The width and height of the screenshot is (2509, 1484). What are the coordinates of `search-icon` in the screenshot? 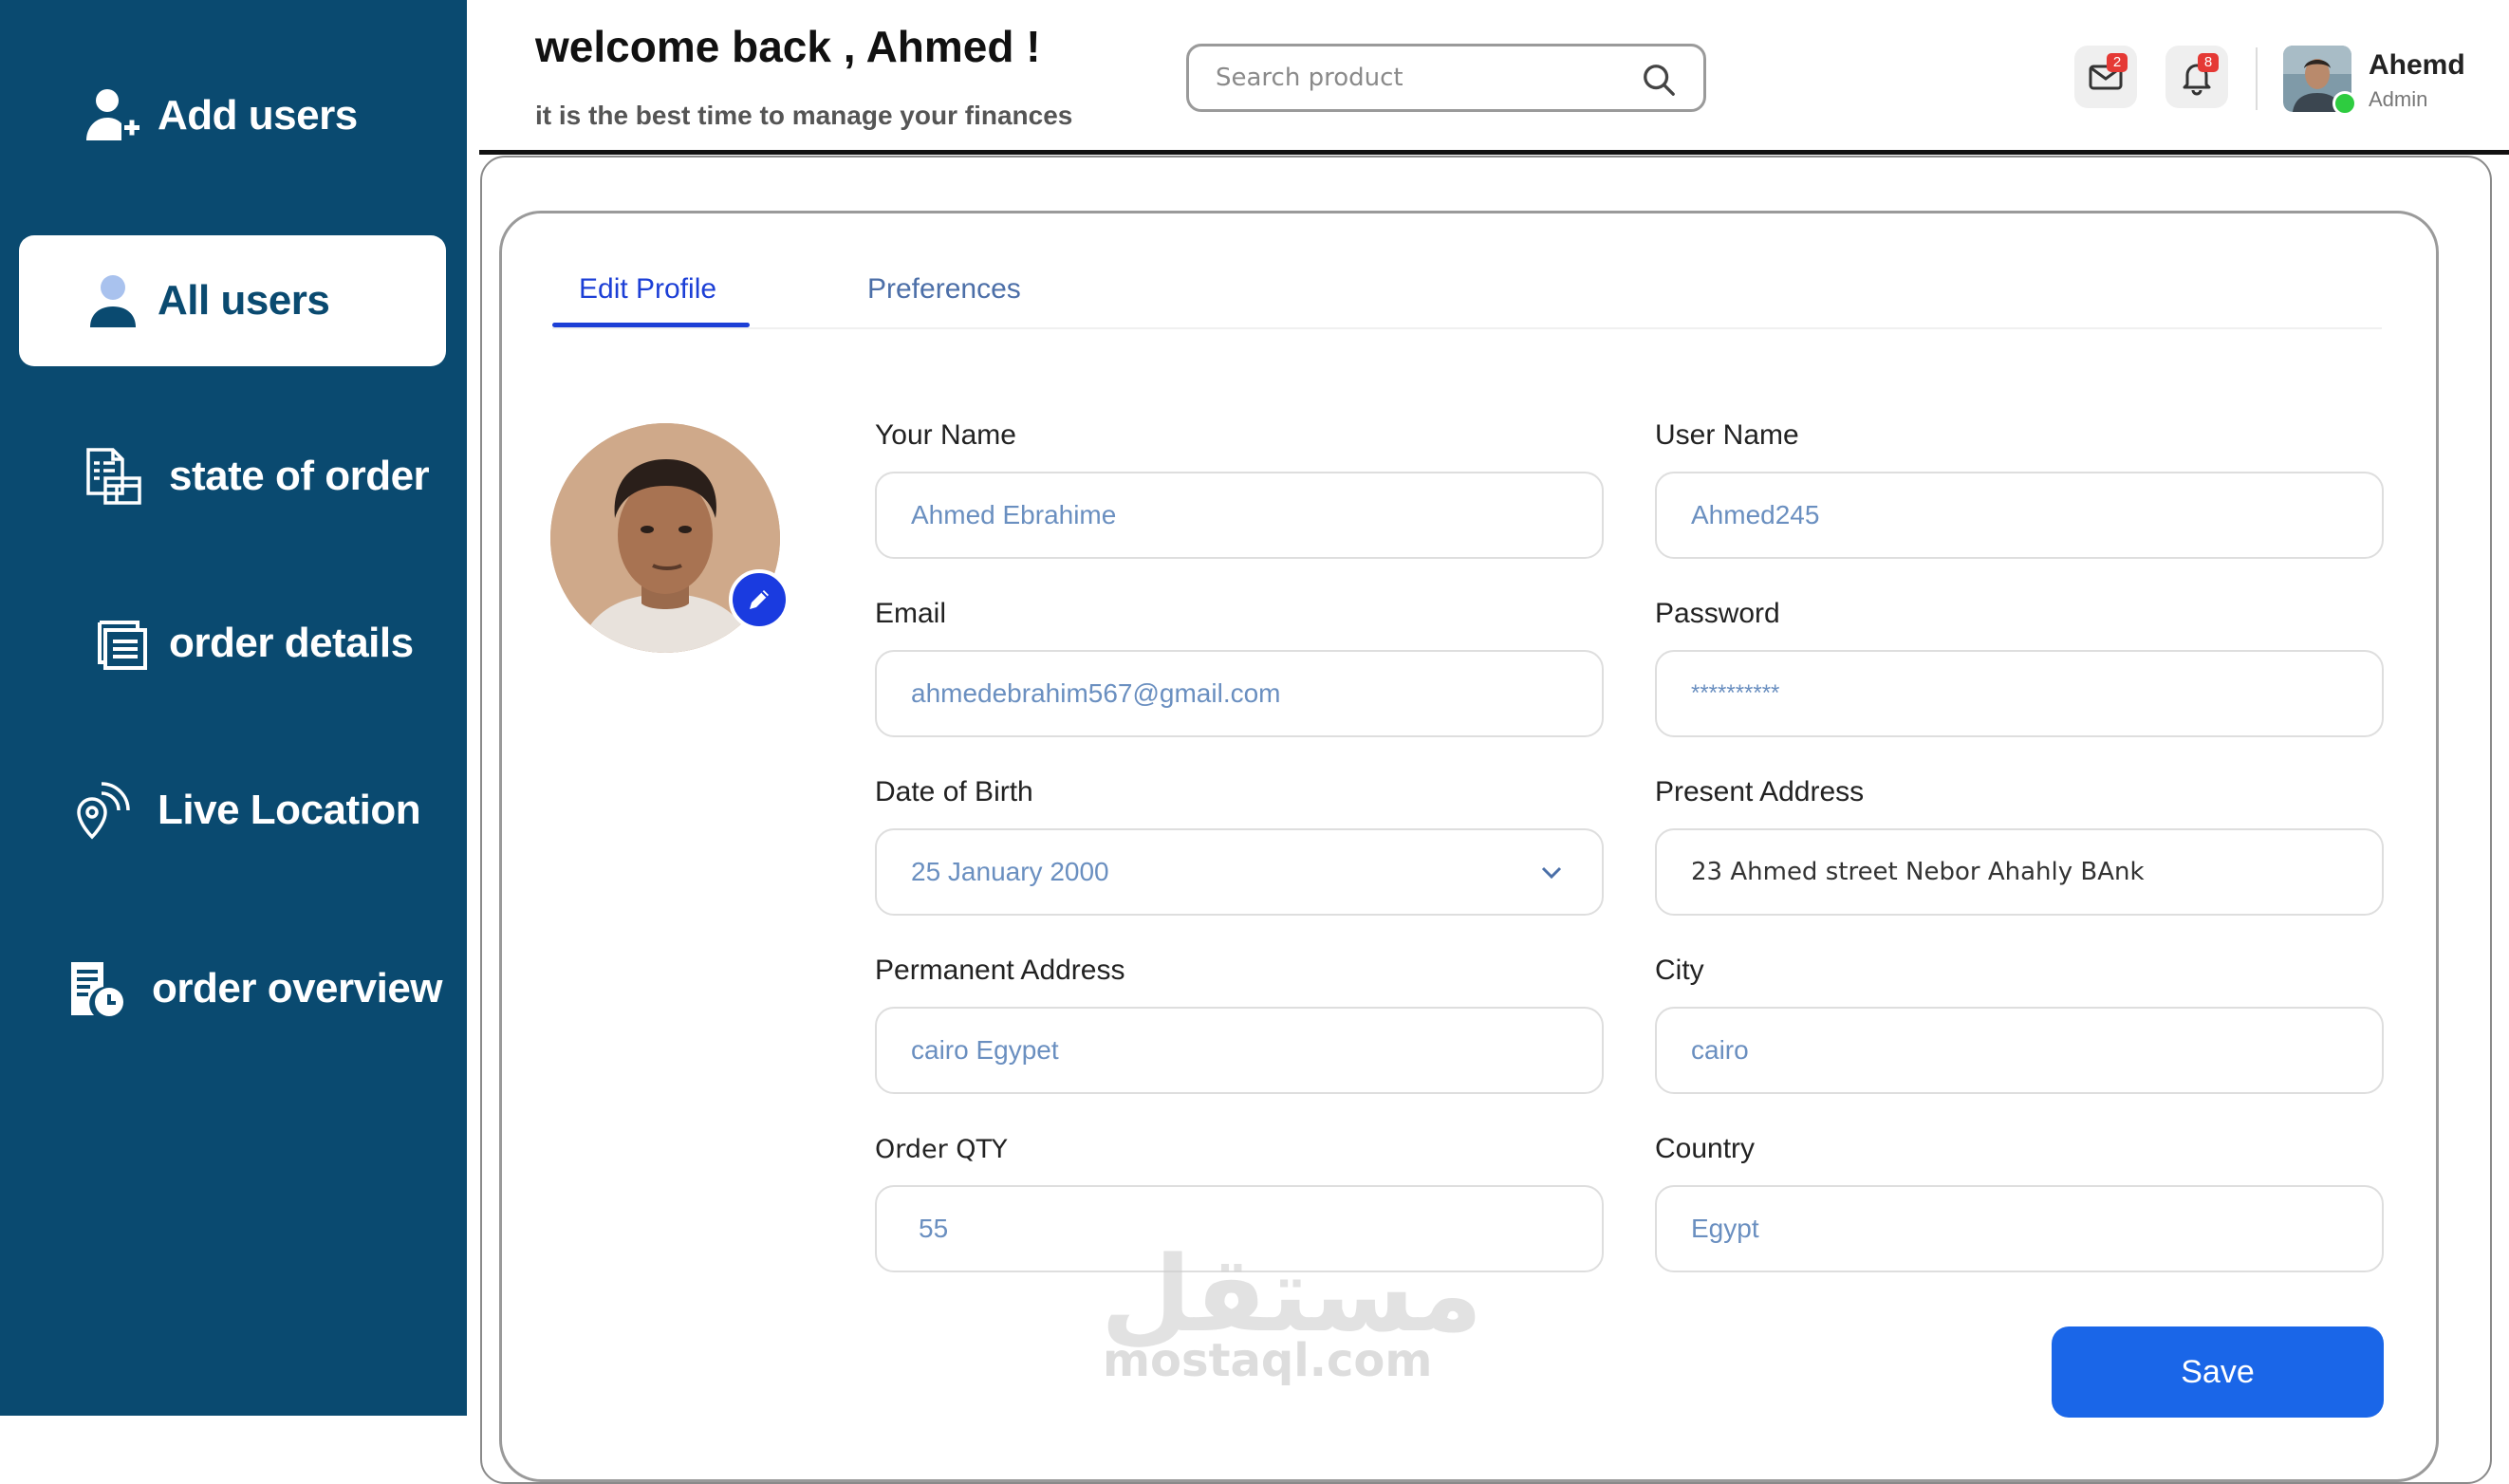 It's located at (1659, 80).